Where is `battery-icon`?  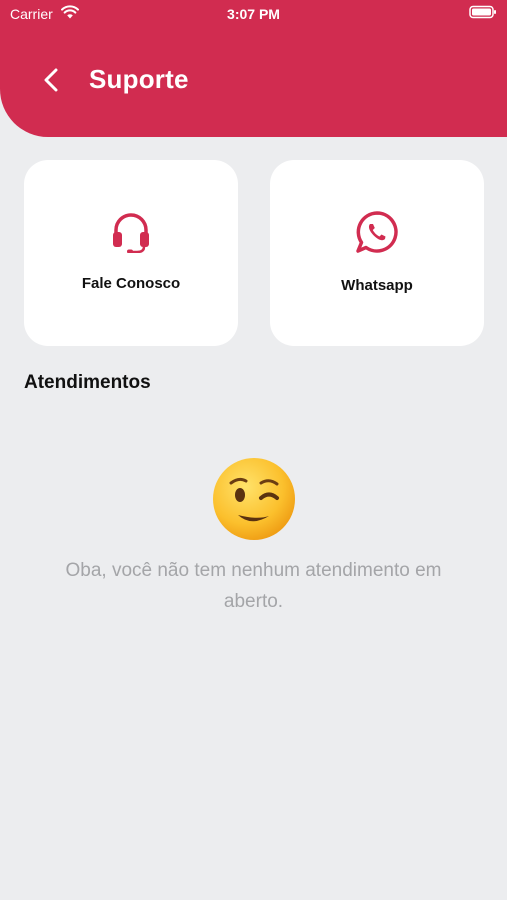
battery-icon is located at coordinates (483, 14).